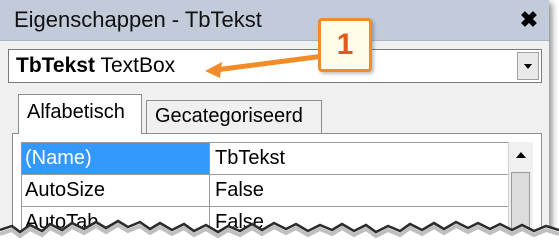 This screenshot has width=559, height=246. What do you see at coordinates (345, 45) in the screenshot?
I see `callout-badge: 1` at bounding box center [345, 45].